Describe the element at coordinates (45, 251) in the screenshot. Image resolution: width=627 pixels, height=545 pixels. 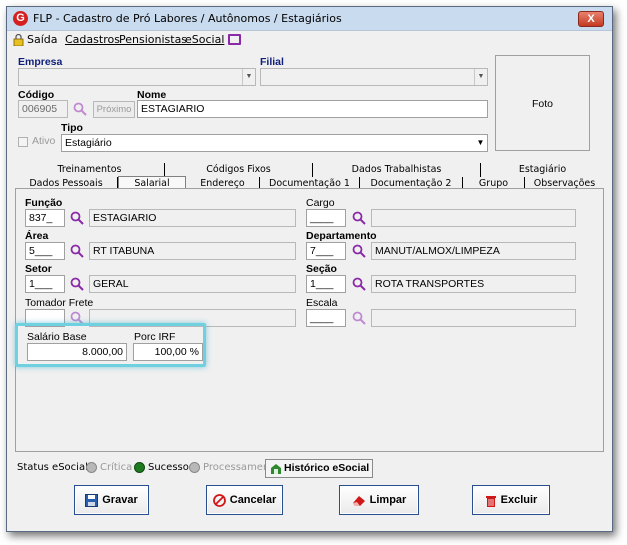
I see `area-code-field: 5___` at that location.